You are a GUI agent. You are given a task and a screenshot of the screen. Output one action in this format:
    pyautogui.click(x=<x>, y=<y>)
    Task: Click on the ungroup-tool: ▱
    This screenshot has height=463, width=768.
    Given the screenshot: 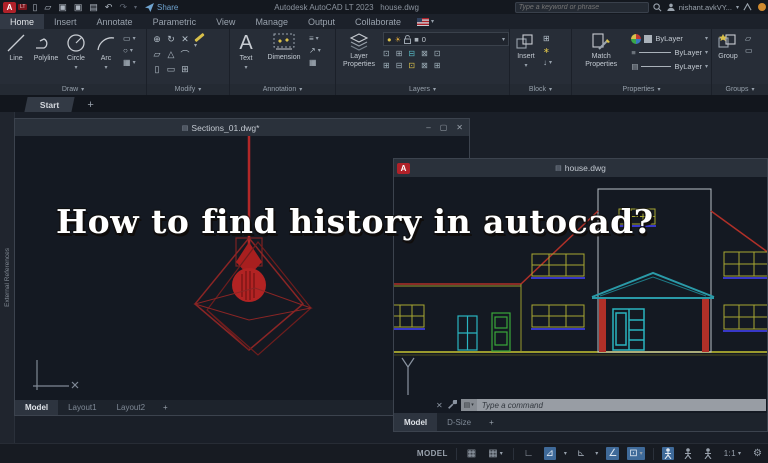 What is the action you would take?
    pyautogui.click(x=749, y=38)
    